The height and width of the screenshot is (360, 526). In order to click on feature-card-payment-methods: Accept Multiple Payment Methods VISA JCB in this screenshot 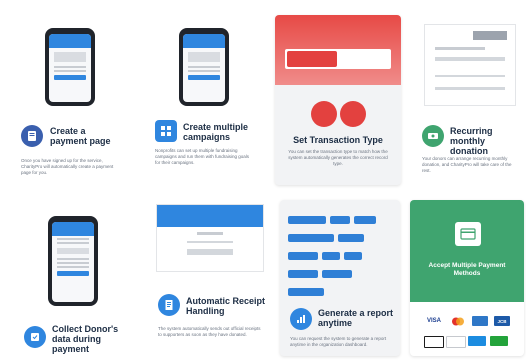, I will do `click(467, 278)`.